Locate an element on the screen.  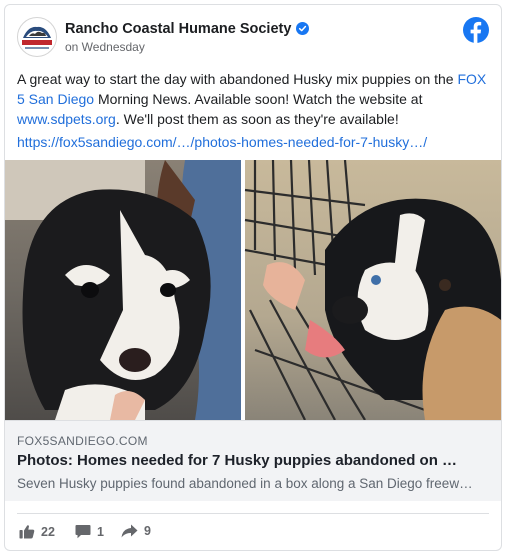
comment-icon is located at coordinates (83, 532).